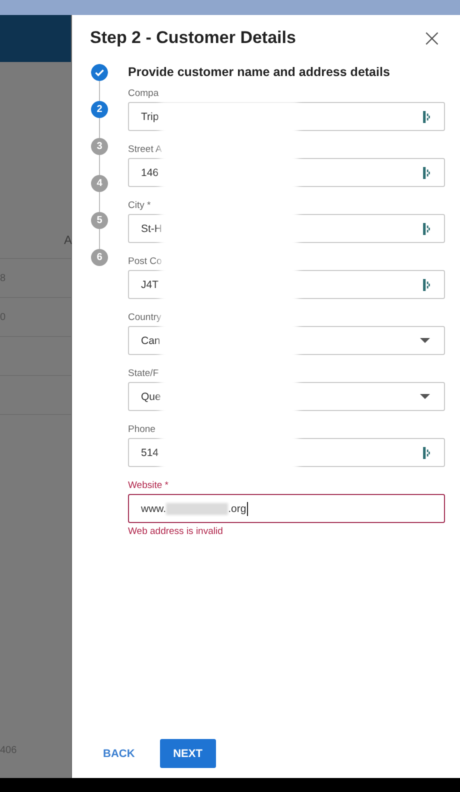 The width and height of the screenshot is (460, 792). Describe the element at coordinates (99, 109) in the screenshot. I see `step-number: 2` at that location.